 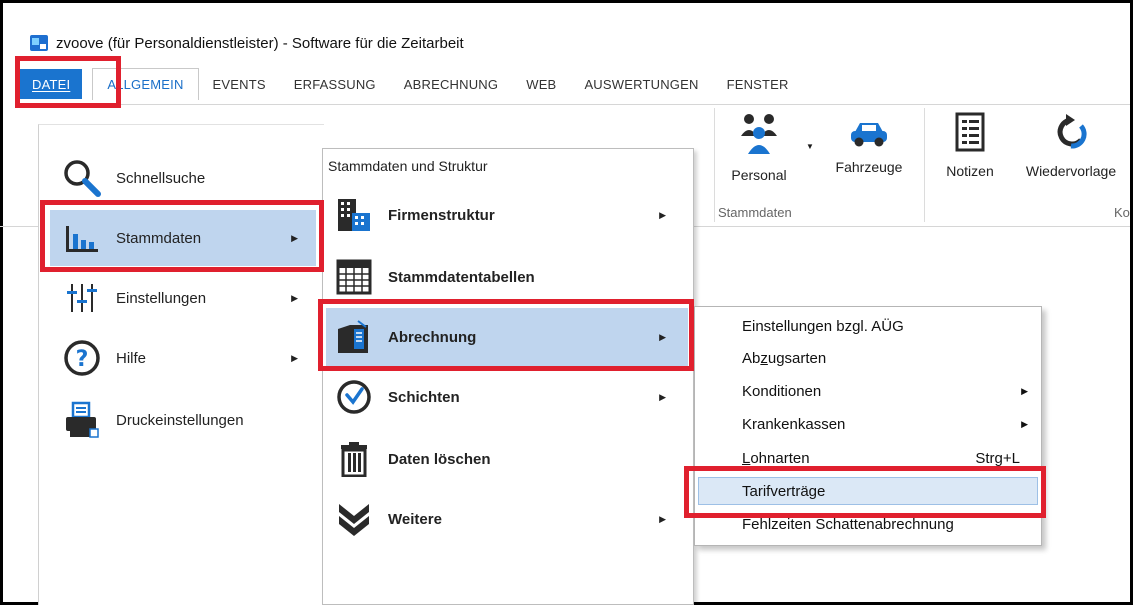 I want to click on tab-web: WEB, so click(x=541, y=84).